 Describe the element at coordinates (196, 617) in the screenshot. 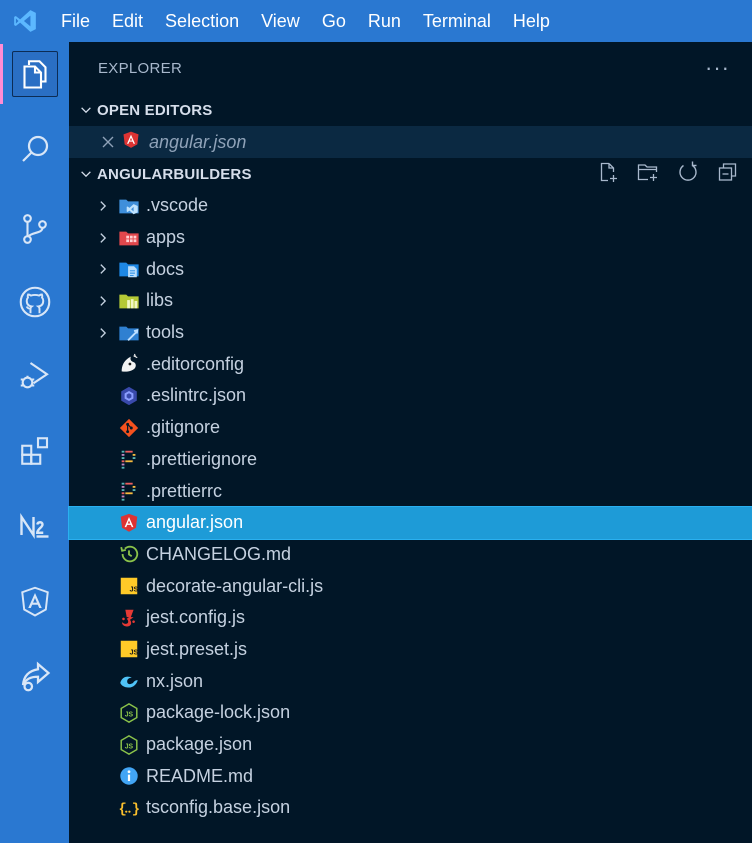

I see `file-label: jest.config.js` at that location.